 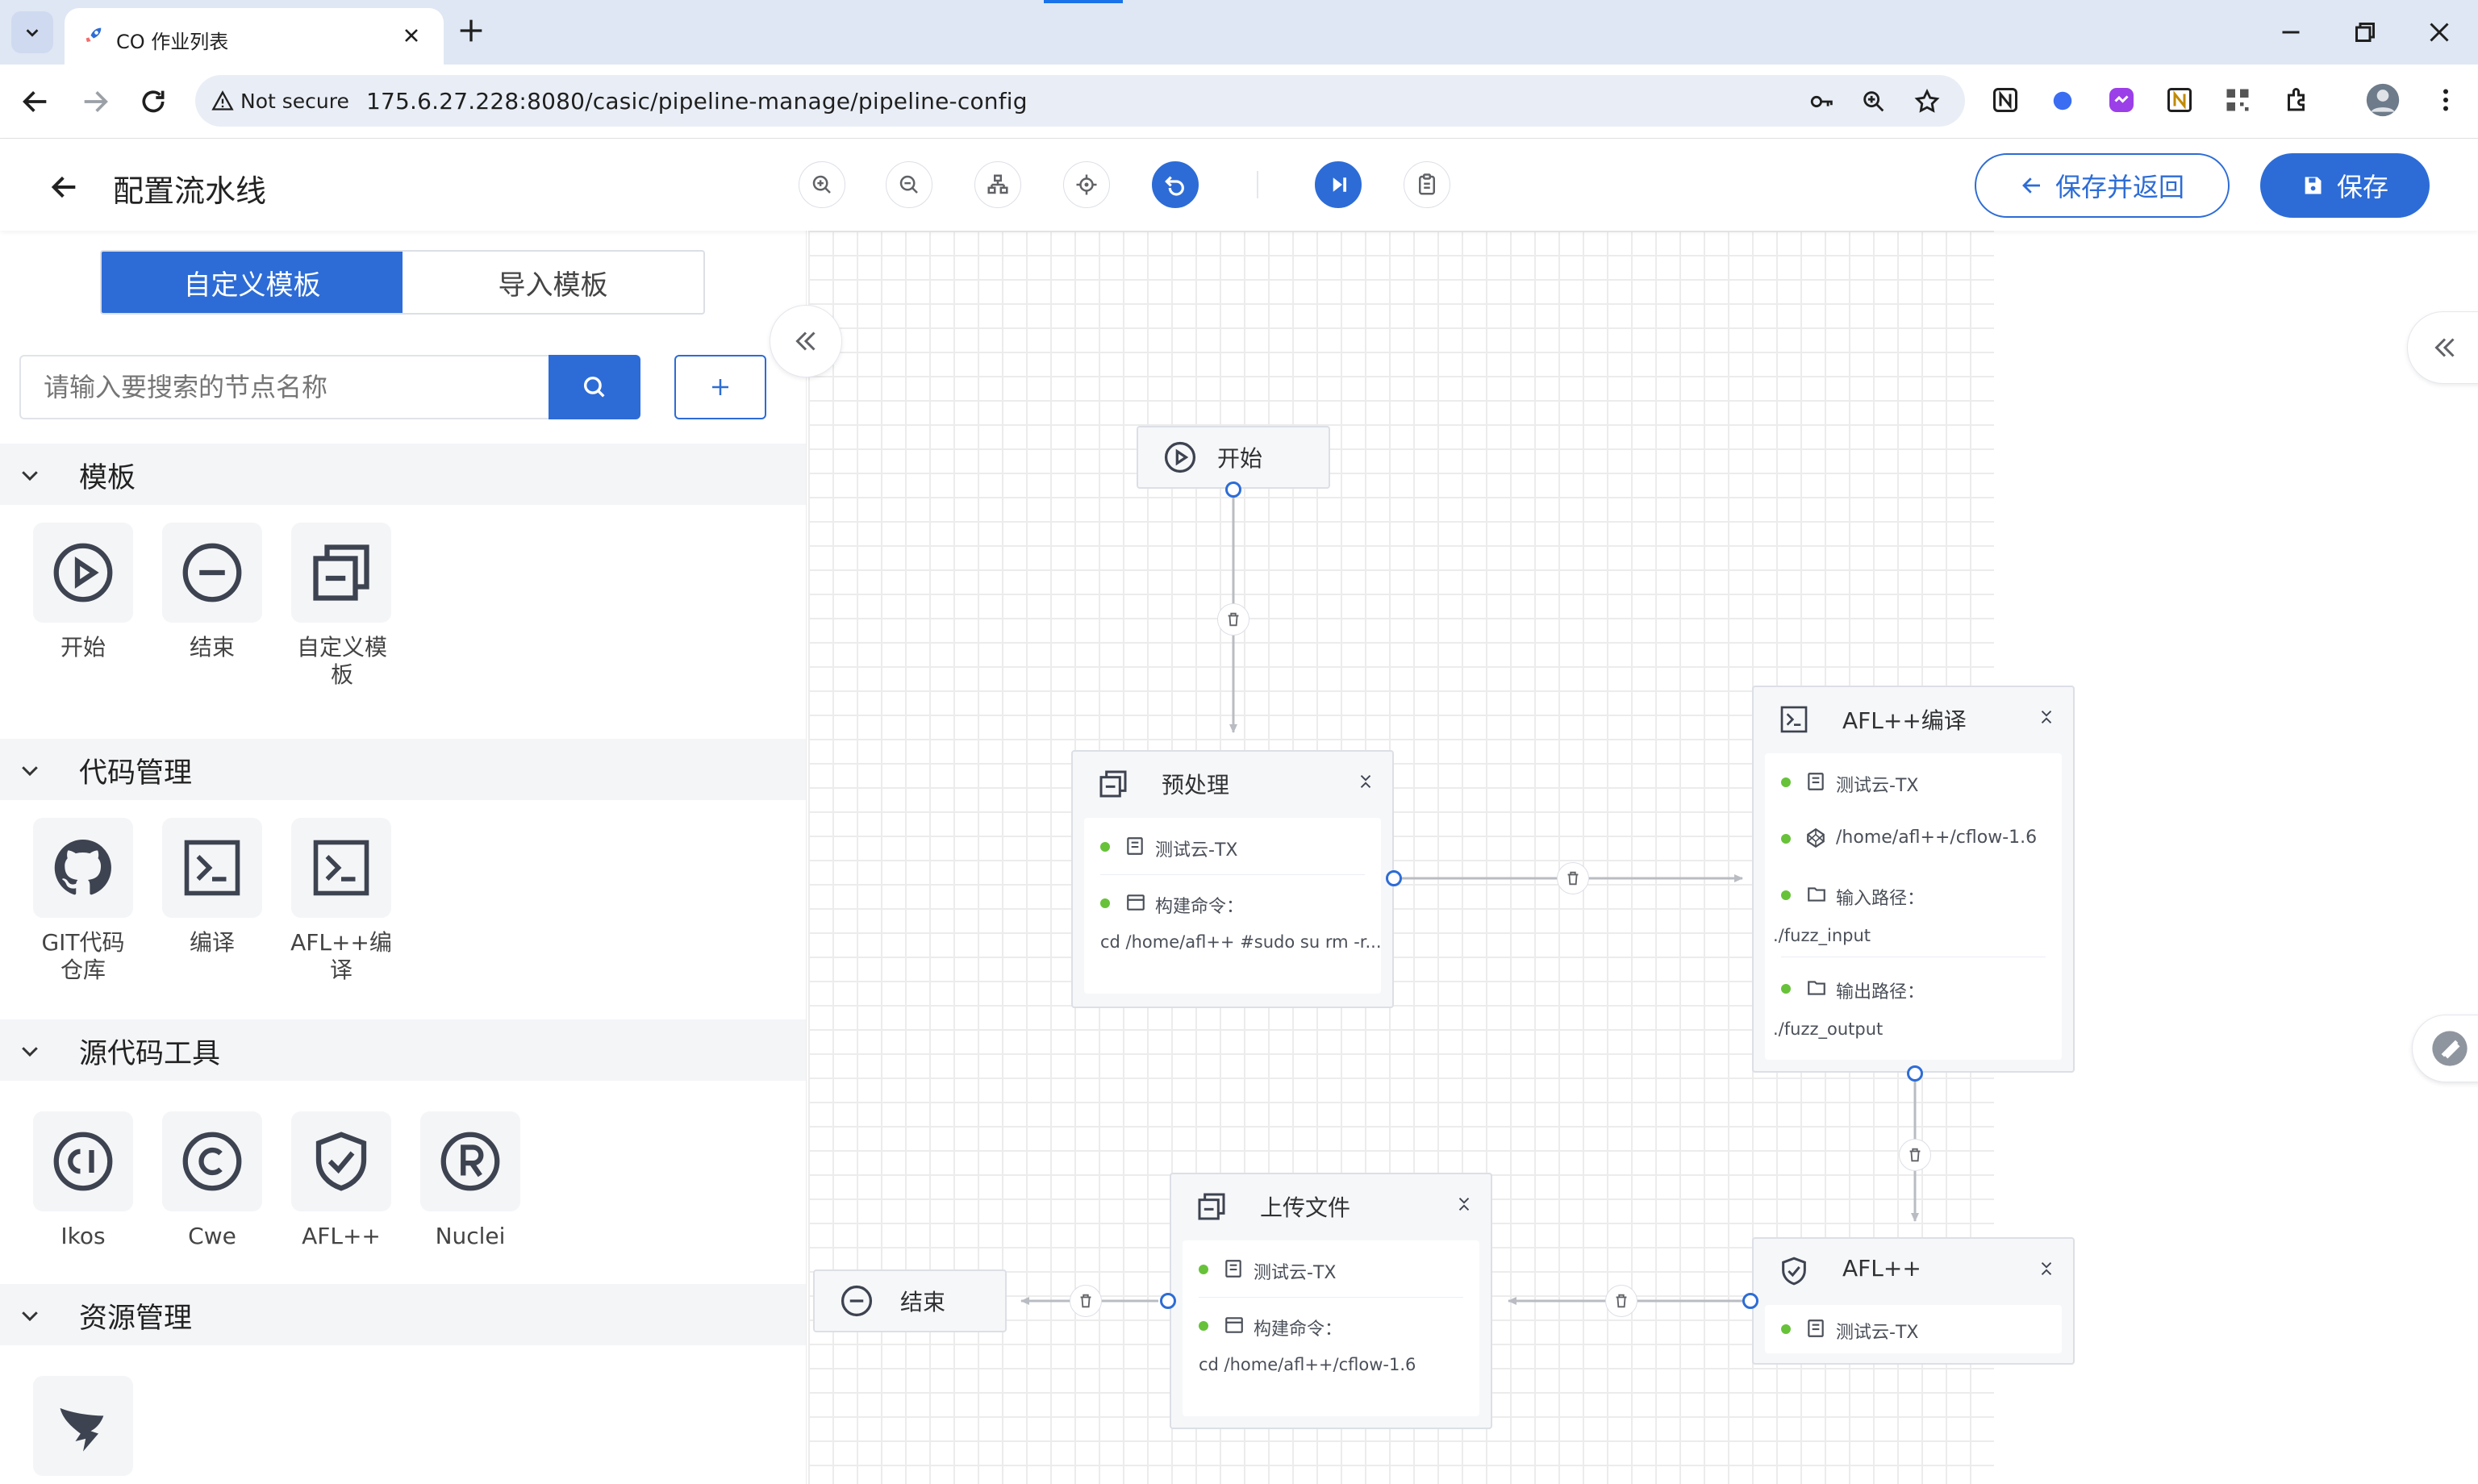 What do you see at coordinates (294, 101) in the screenshot?
I see `not-secure-label: Not secure` at bounding box center [294, 101].